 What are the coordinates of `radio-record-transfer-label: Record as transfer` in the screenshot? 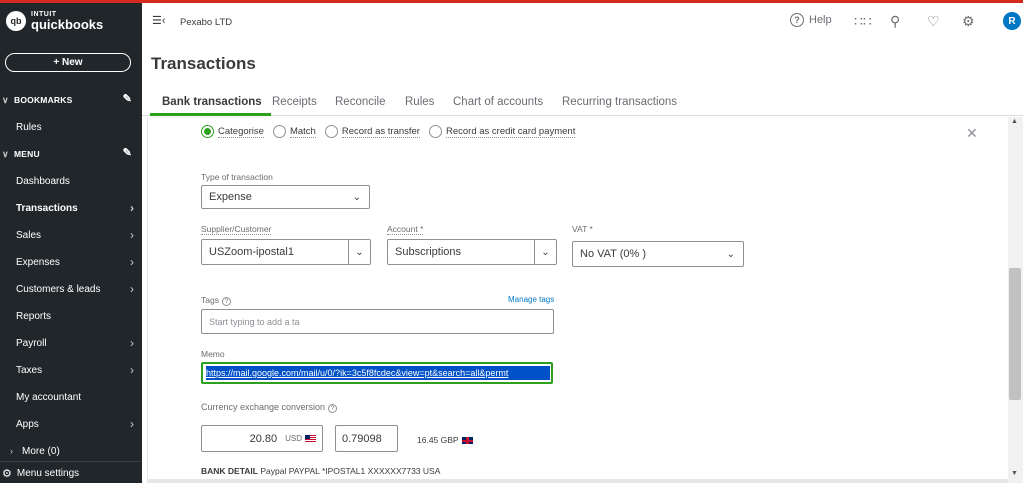 It's located at (380, 132).